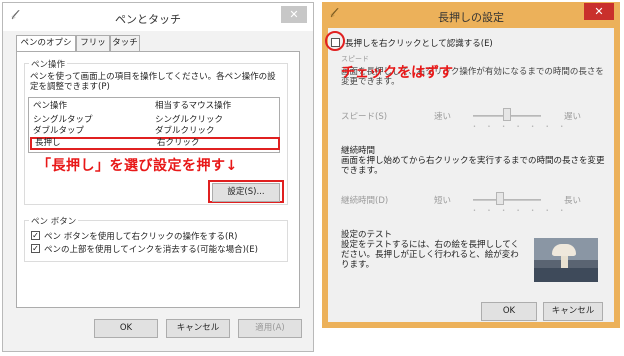 The height and width of the screenshot is (356, 624). I want to click on duration-slider-ticks: • • • • • • •, so click(521, 211).